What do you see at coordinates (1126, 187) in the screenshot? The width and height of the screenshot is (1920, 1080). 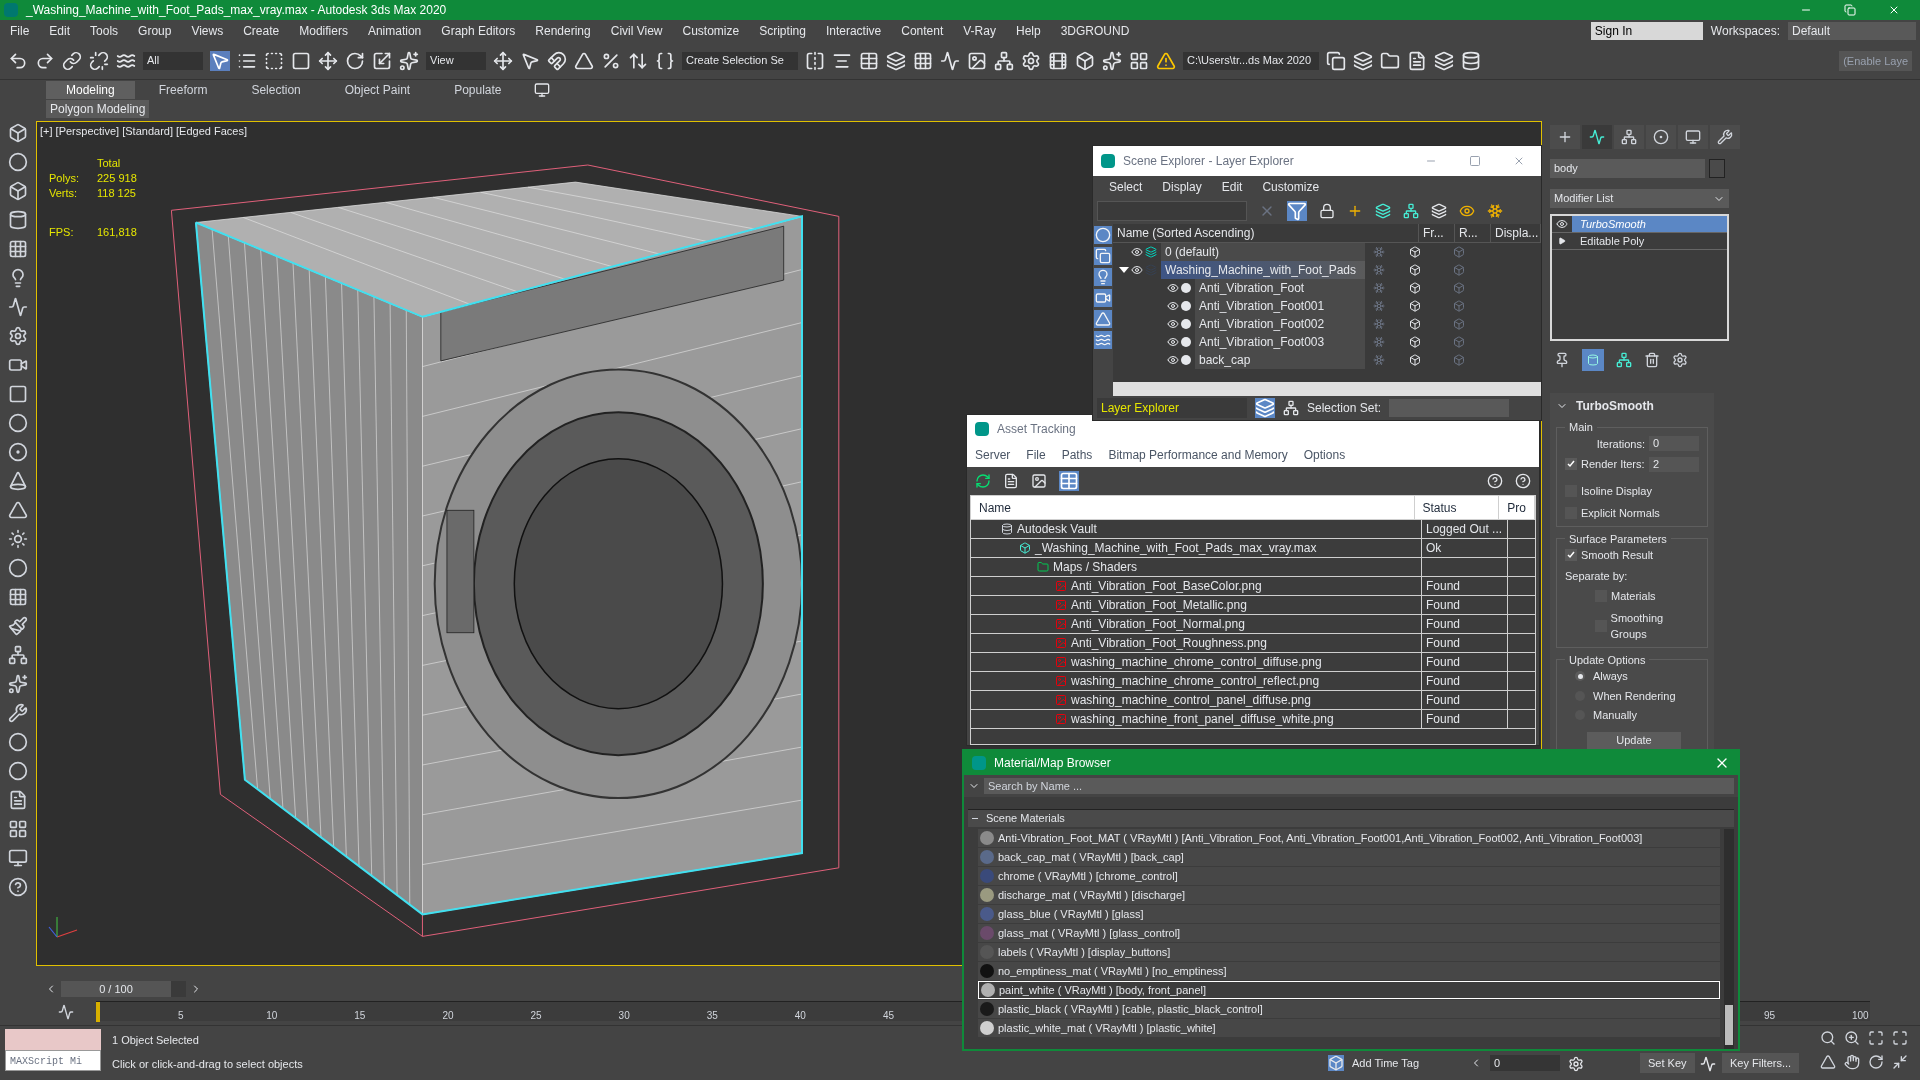 I see `menu-item: Select` at bounding box center [1126, 187].